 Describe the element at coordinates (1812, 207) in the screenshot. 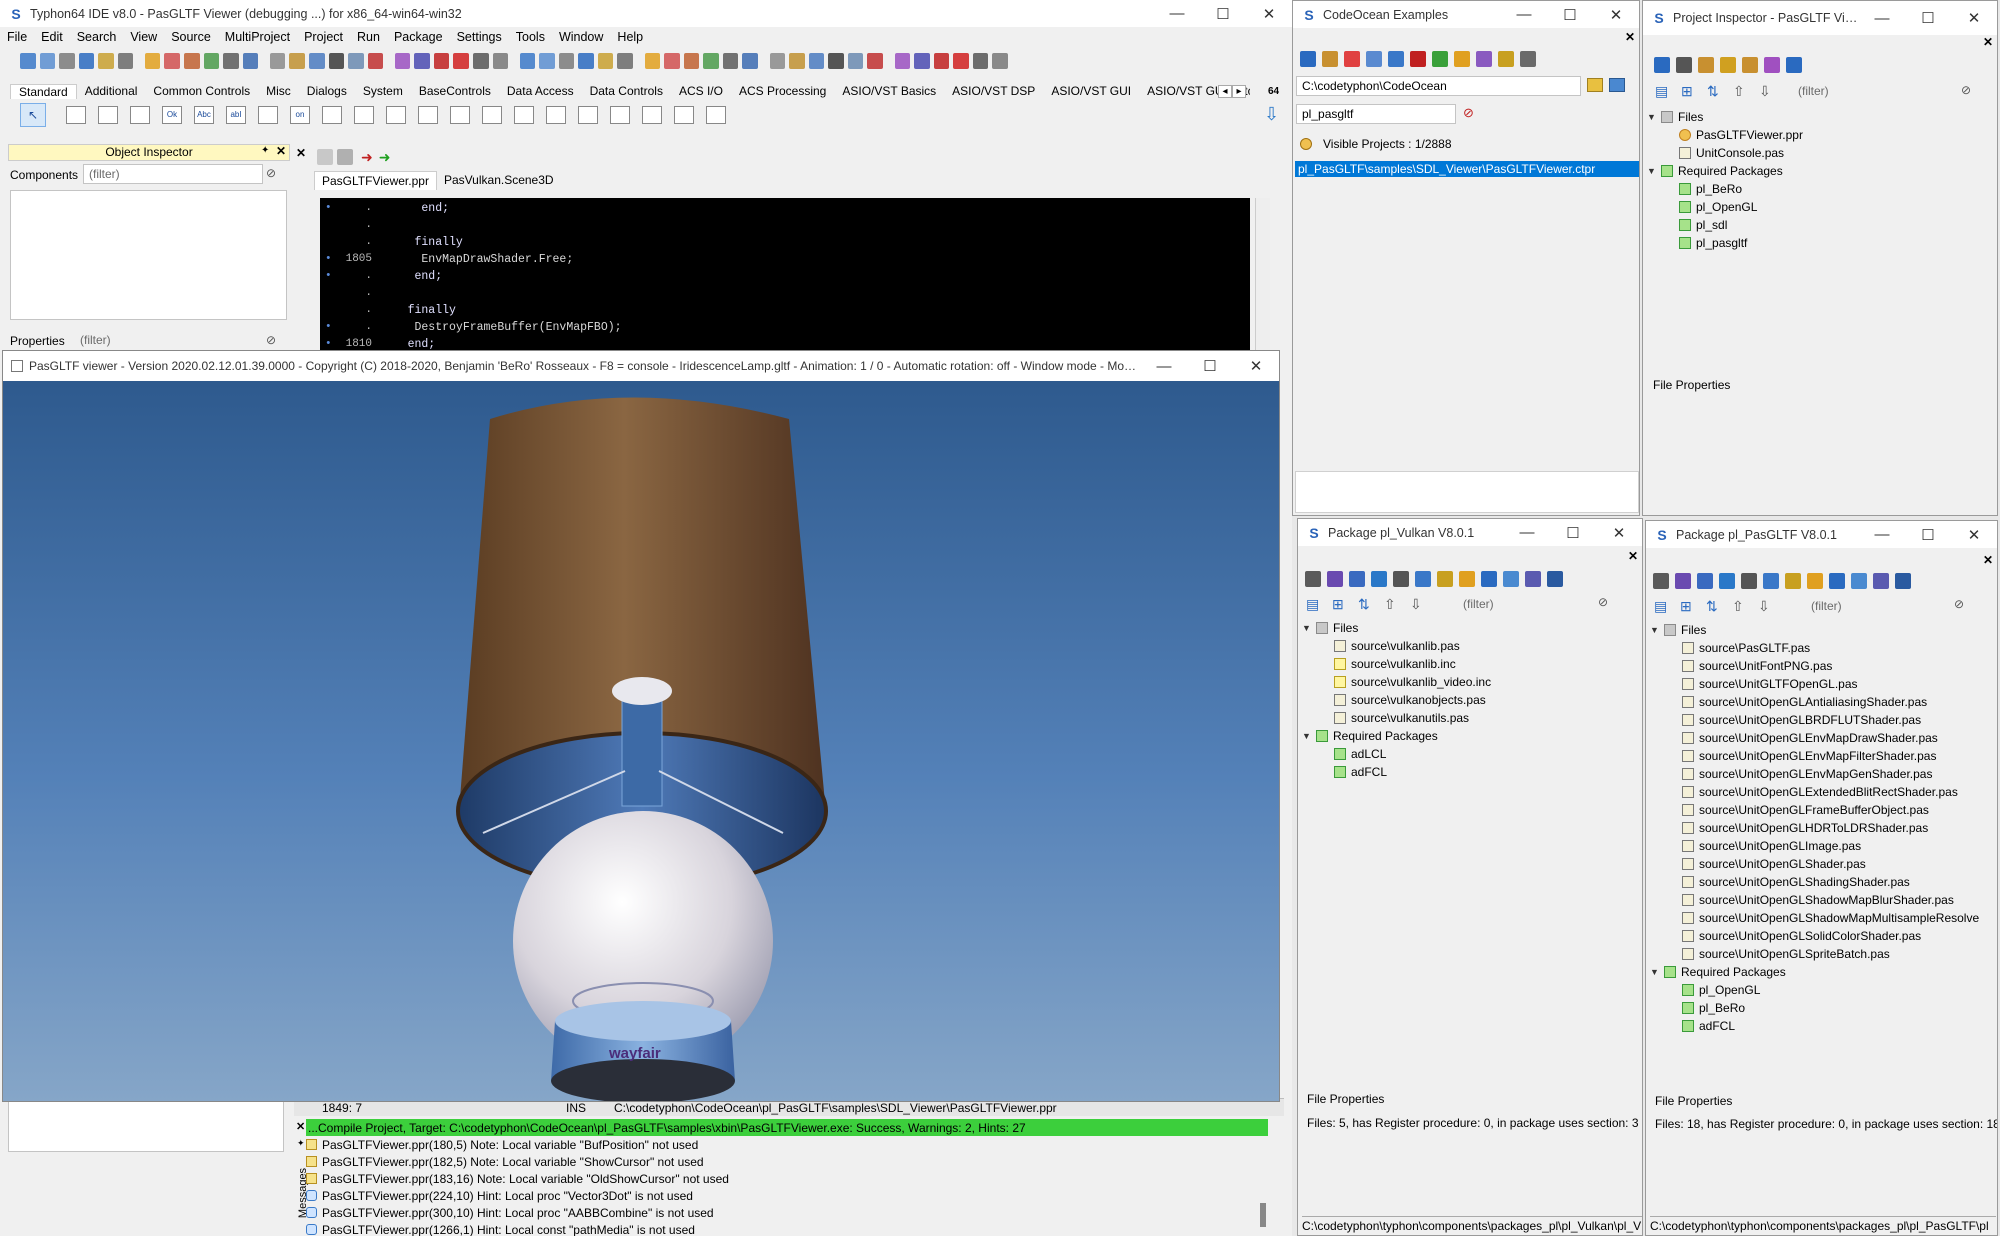

I see `tree-item: pl_OpenGL` at that location.